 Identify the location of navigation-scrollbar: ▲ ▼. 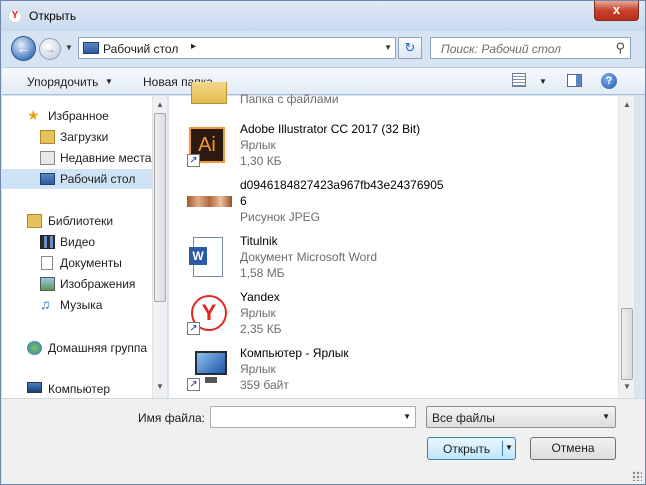
(159, 247).